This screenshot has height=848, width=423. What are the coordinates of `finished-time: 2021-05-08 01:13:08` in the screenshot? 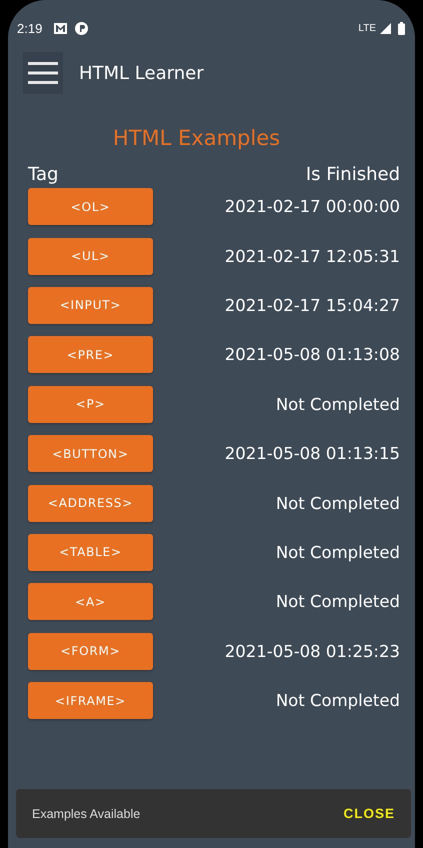 It's located at (312, 354).